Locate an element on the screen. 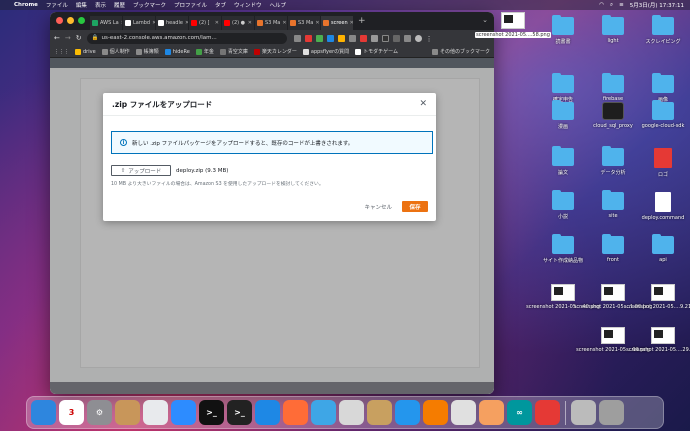 Image resolution: width=690 pixels, height=431 pixels. postman-icon is located at coordinates (295, 412).